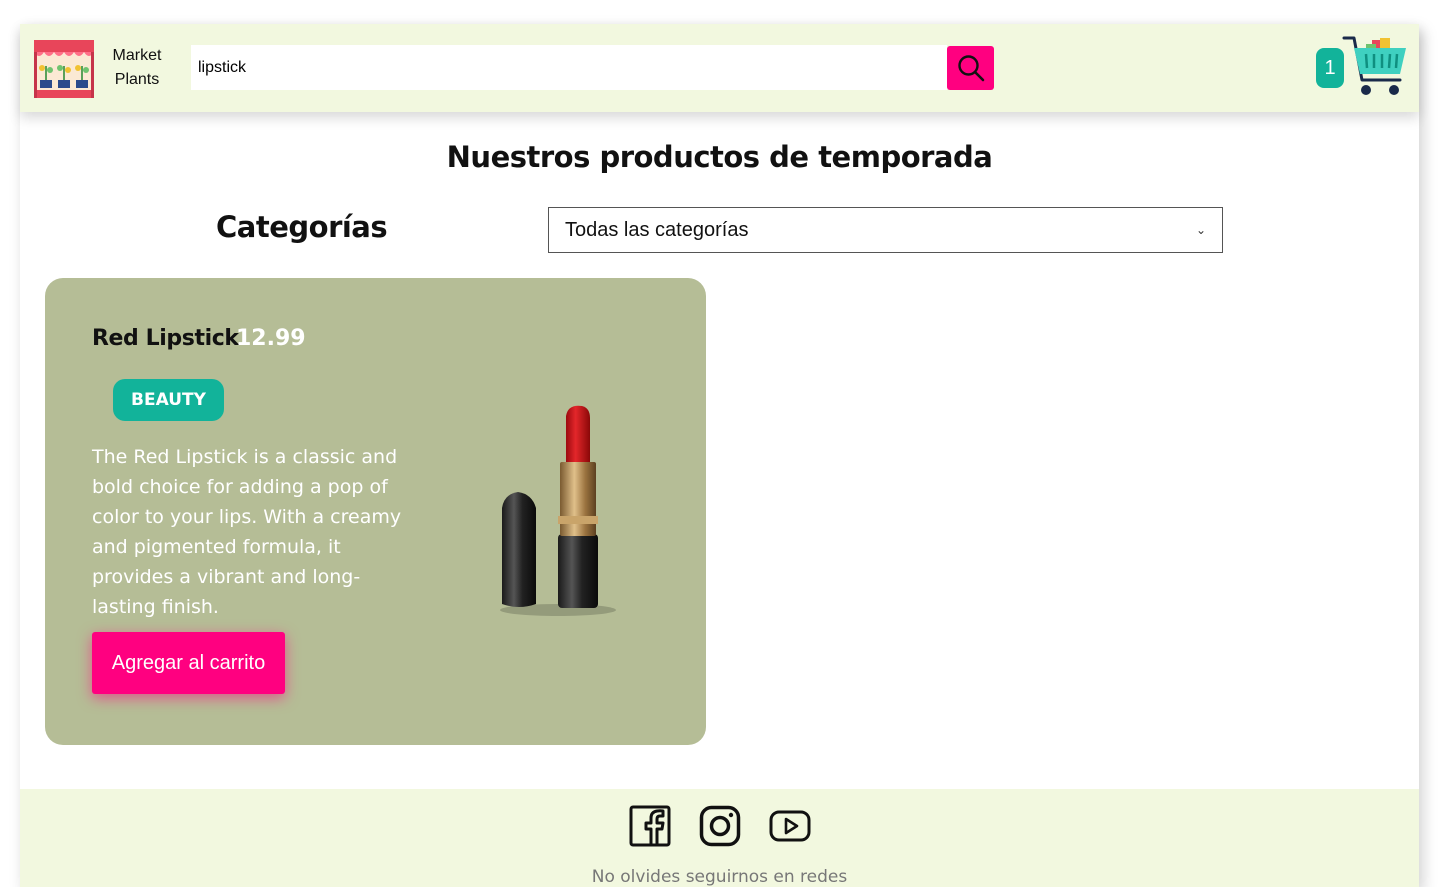 This screenshot has width=1441, height=887. What do you see at coordinates (719, 877) in the screenshot?
I see `footer-text: No olvides seguirnos en redes` at bounding box center [719, 877].